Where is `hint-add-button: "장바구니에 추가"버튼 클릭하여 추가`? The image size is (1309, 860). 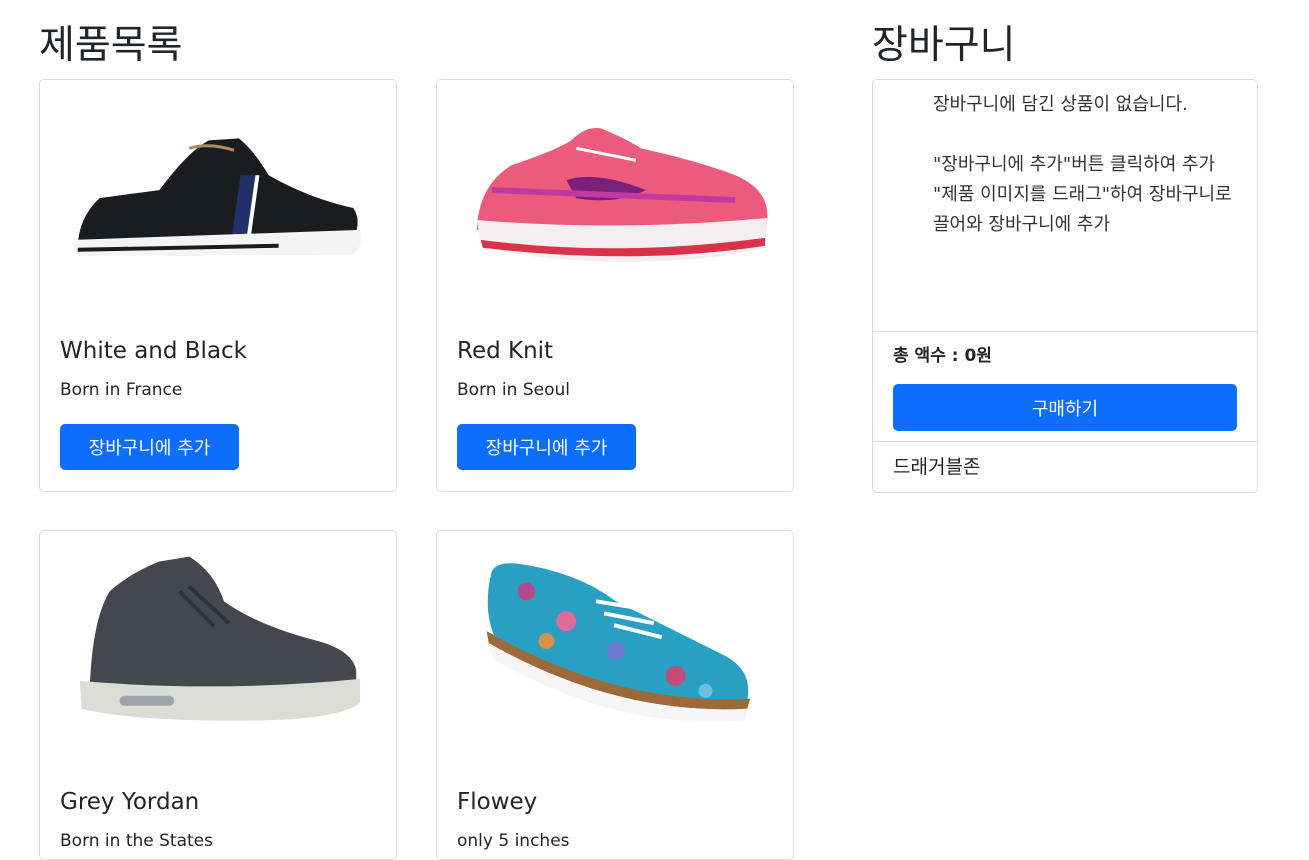
hint-add-button: "장바구니에 추가"버튼 클릭하여 추가 is located at coordinates (1074, 164).